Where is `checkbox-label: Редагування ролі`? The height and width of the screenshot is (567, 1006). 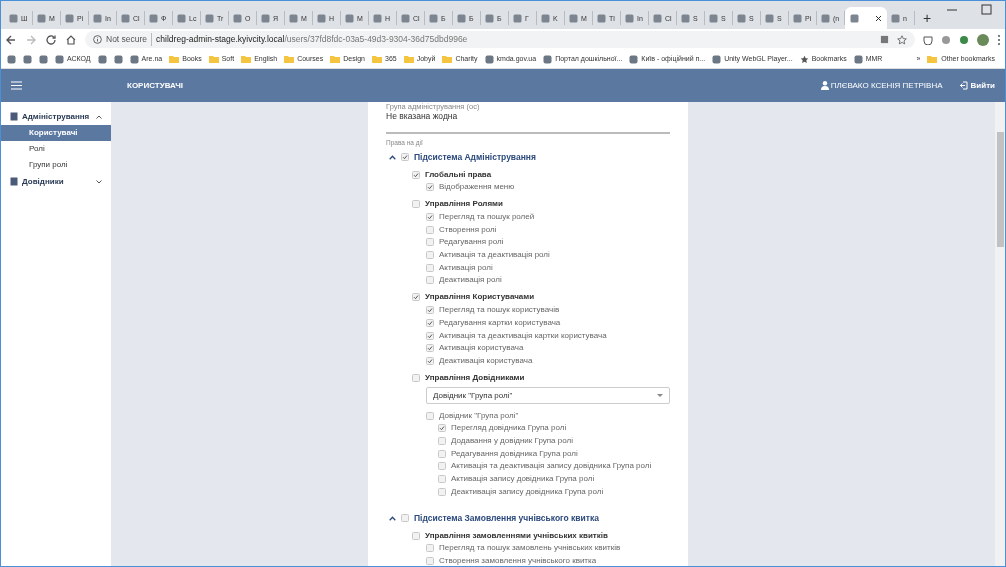
checkbox-label: Редагування ролі is located at coordinates (471, 242).